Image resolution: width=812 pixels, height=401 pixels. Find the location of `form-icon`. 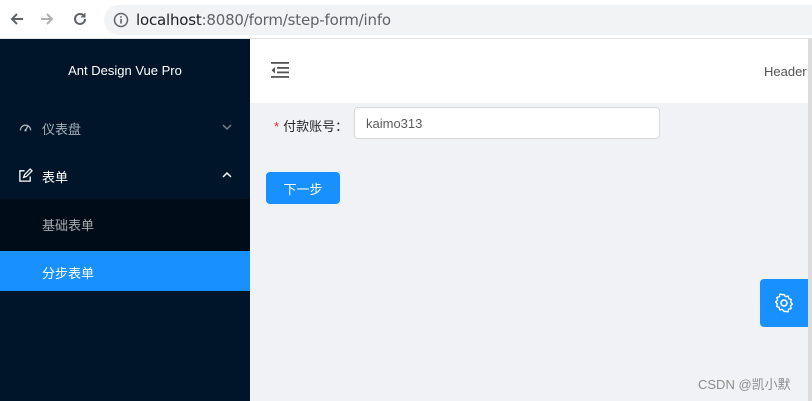

form-icon is located at coordinates (26, 175).